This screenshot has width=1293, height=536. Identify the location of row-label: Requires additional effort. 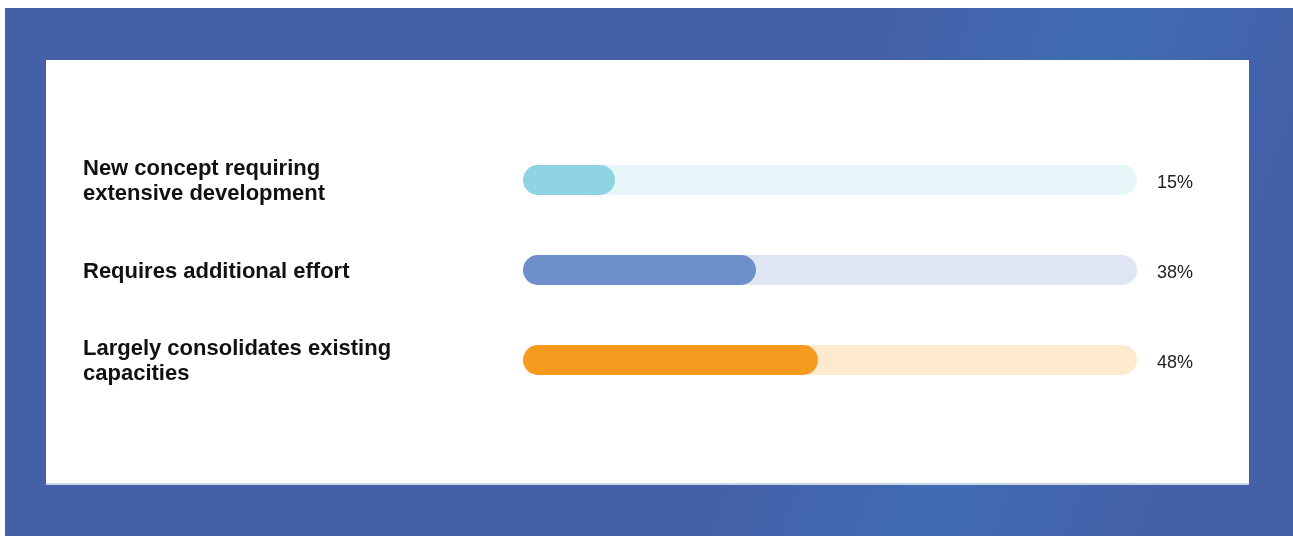
(217, 270).